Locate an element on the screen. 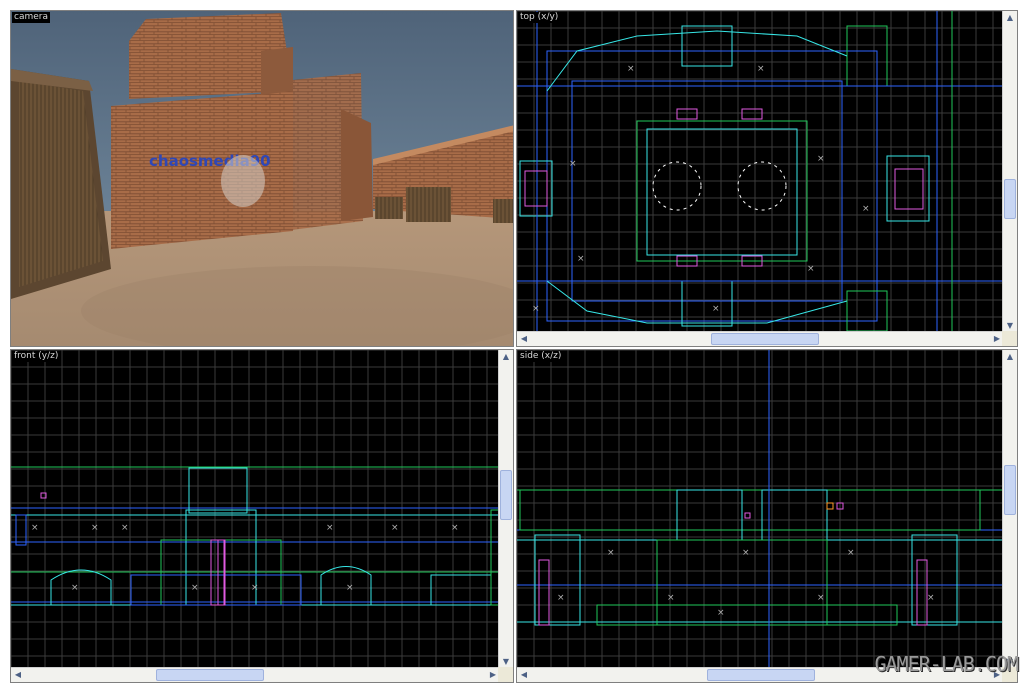  top-viewport-label: top (x/y) is located at coordinates (539, 17).